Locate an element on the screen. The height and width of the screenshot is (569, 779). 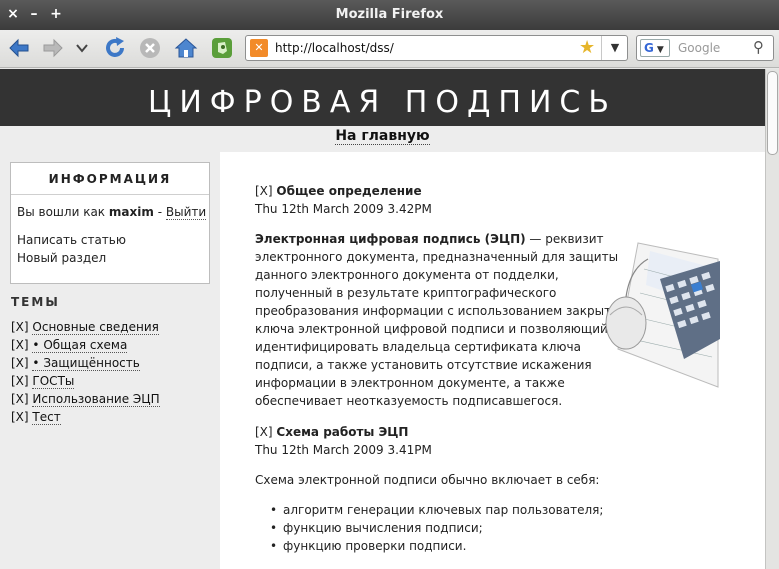
article-lead: Электронная цифровая подпись (ЭЦП) is located at coordinates (390, 239).